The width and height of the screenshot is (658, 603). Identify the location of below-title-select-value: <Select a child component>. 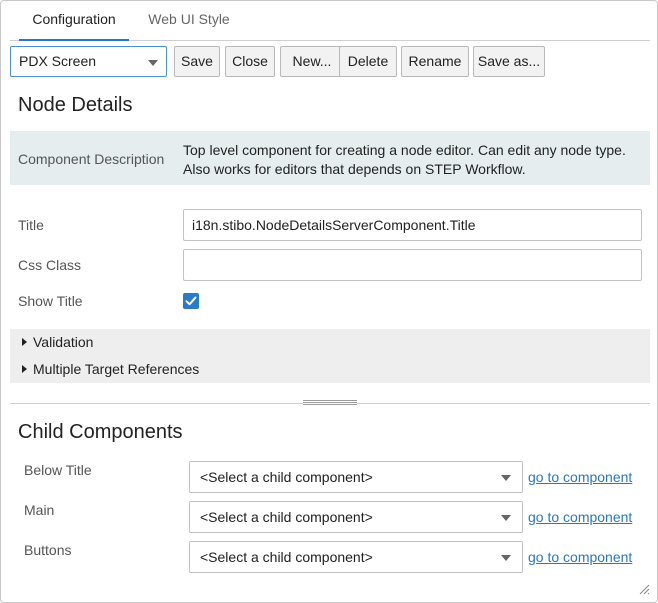
(286, 477).